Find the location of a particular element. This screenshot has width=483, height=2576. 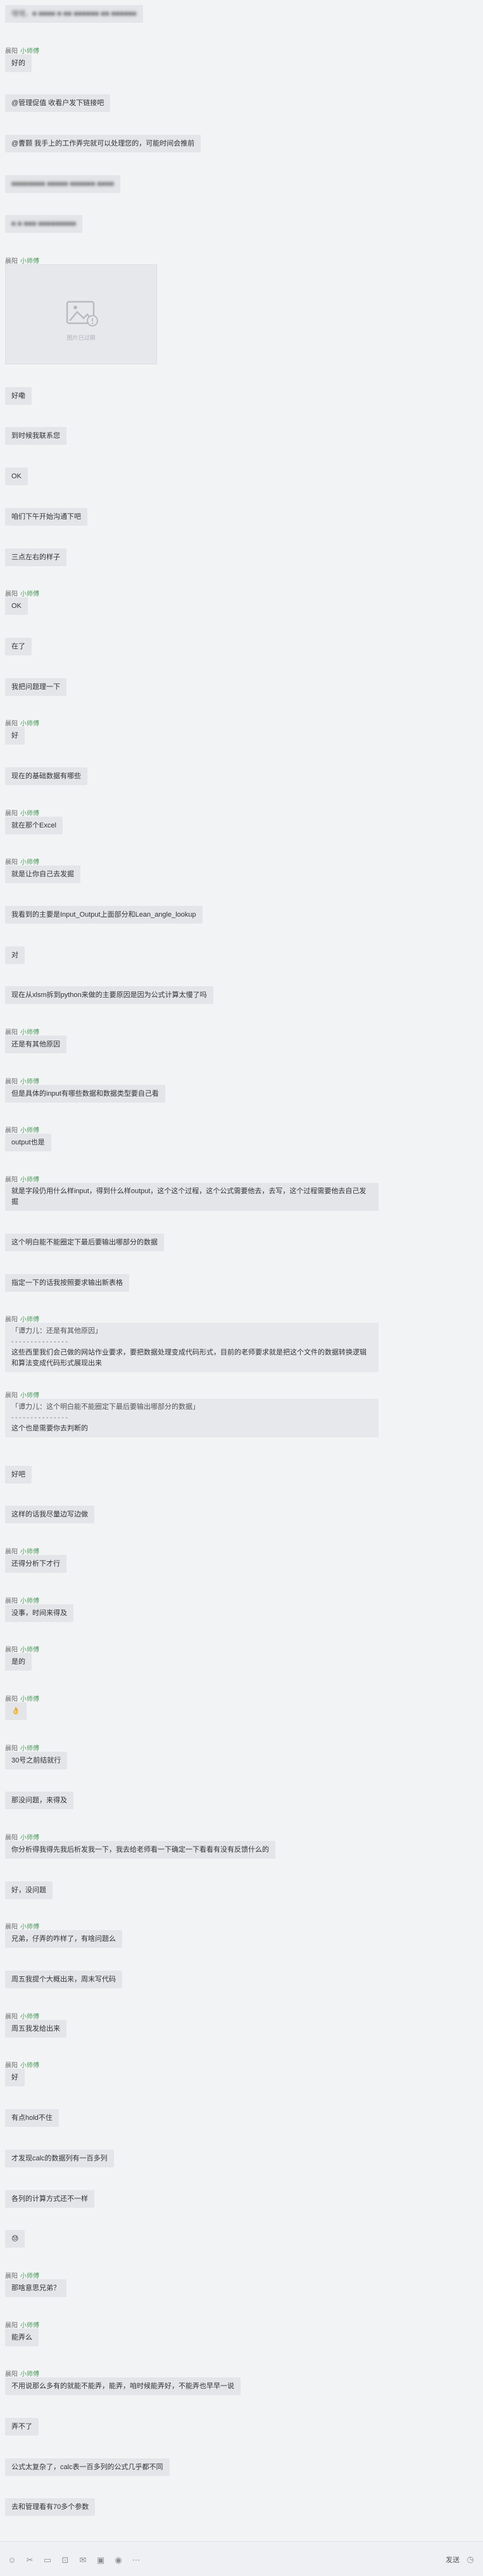

message-text: 你分析得我得先我后析发我一下，我去给老师看一下确定一下看看有没有反馈什么的 is located at coordinates (140, 1850).